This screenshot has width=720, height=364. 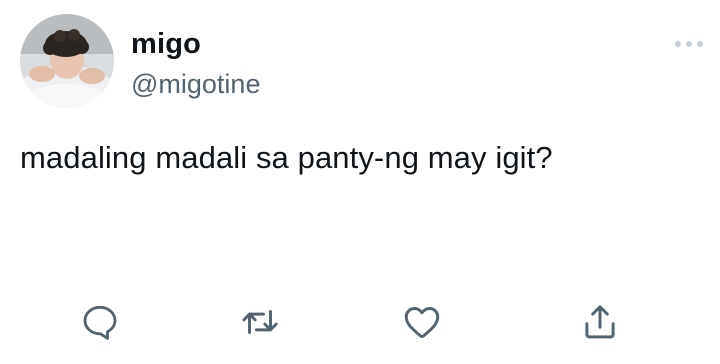 I want to click on reply-button, so click(x=100, y=322).